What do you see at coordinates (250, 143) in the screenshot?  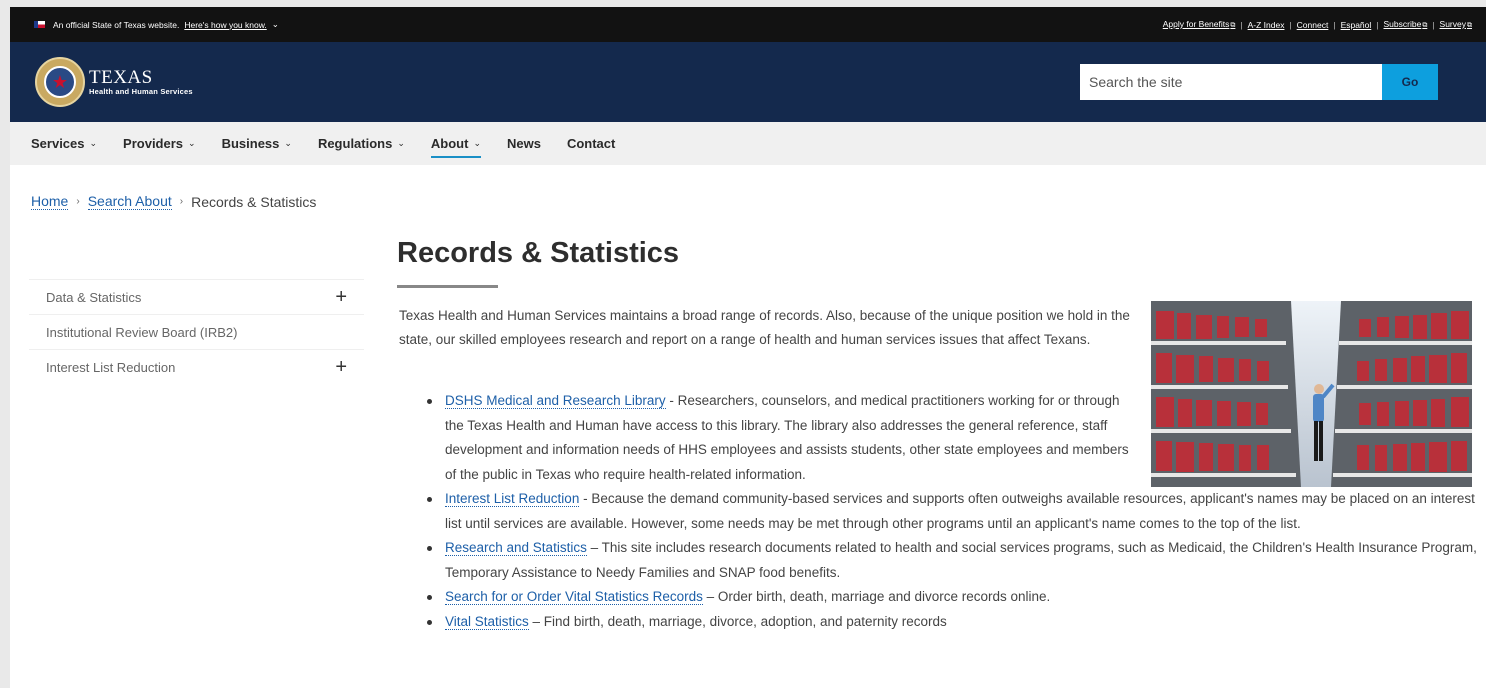 I see `nav-business-label: Business` at bounding box center [250, 143].